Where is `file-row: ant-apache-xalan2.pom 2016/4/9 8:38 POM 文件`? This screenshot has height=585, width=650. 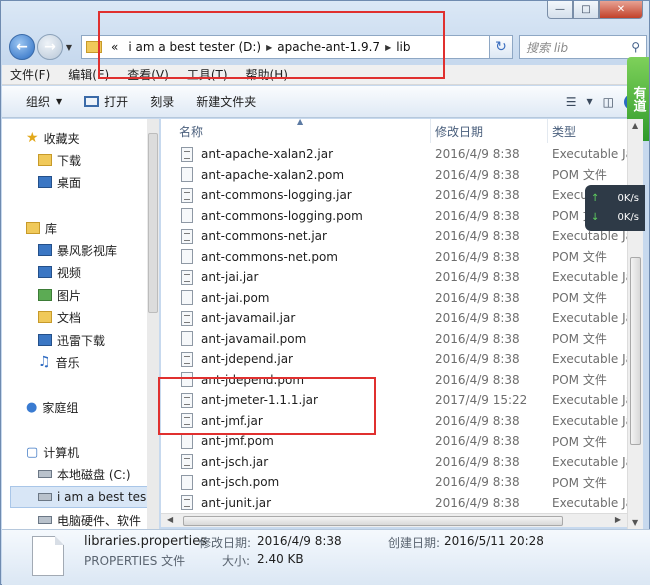 file-row: ant-apache-xalan2.pom 2016/4/9 8:38 POM 文件 is located at coordinates (394, 175).